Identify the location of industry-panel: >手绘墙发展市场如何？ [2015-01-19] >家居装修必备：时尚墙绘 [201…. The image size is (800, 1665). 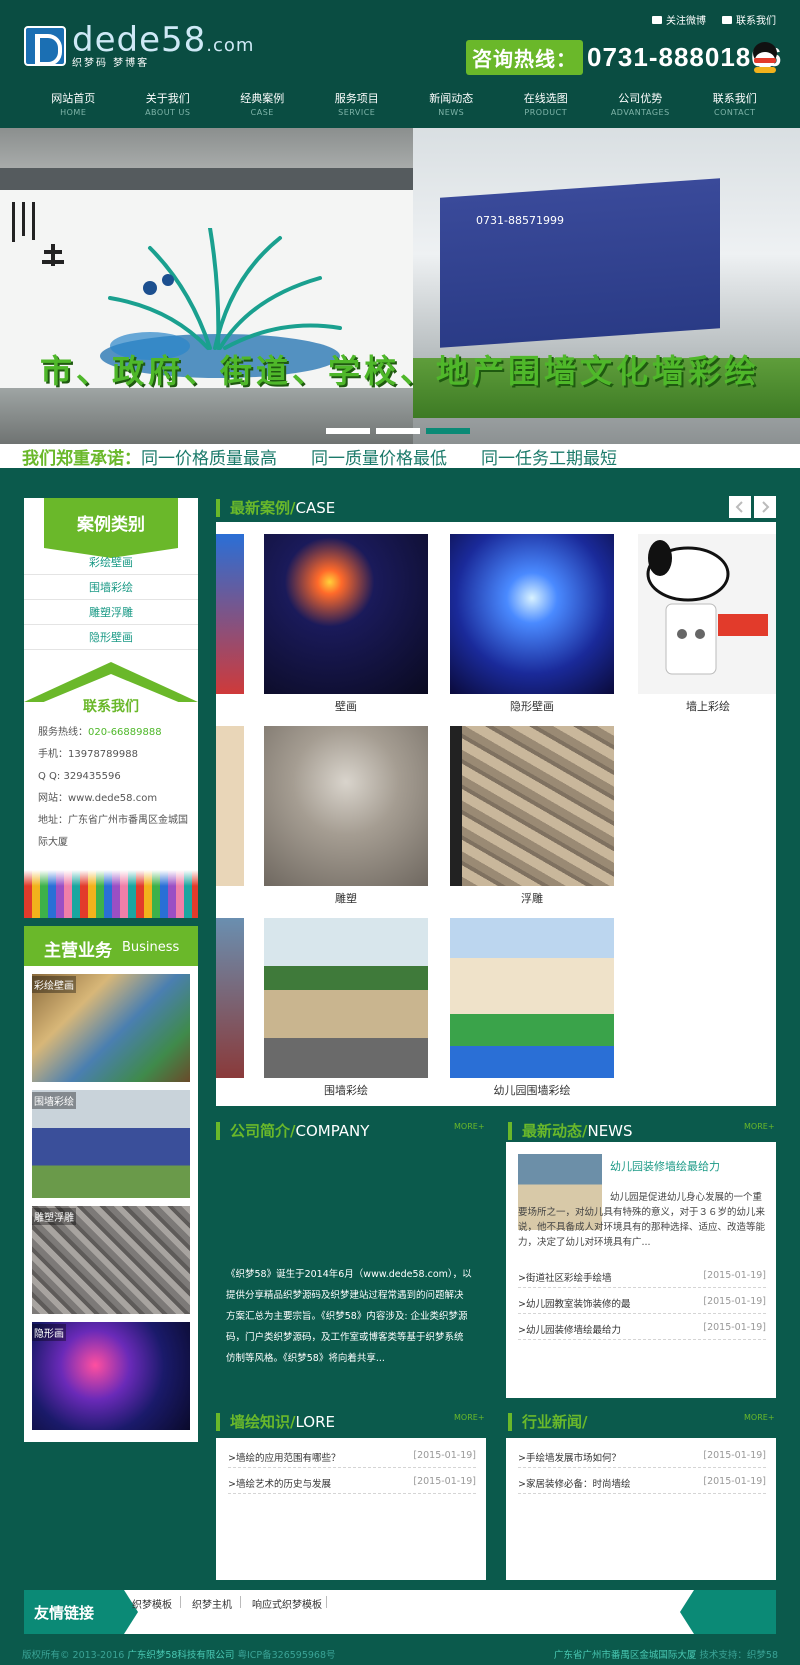
(641, 1509).